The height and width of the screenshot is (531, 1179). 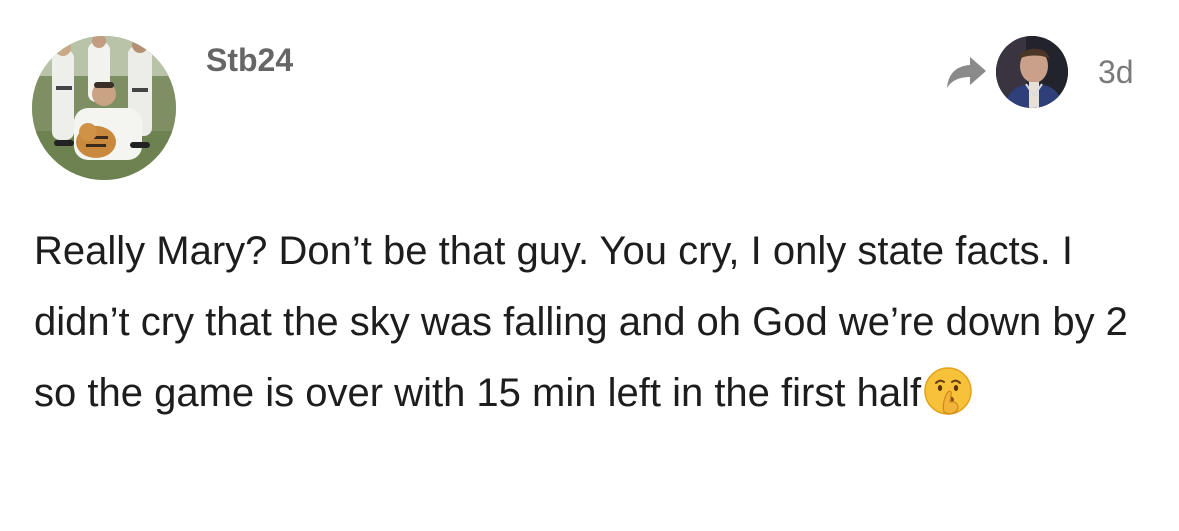 I want to click on user-avatar, so click(x=104, y=108).